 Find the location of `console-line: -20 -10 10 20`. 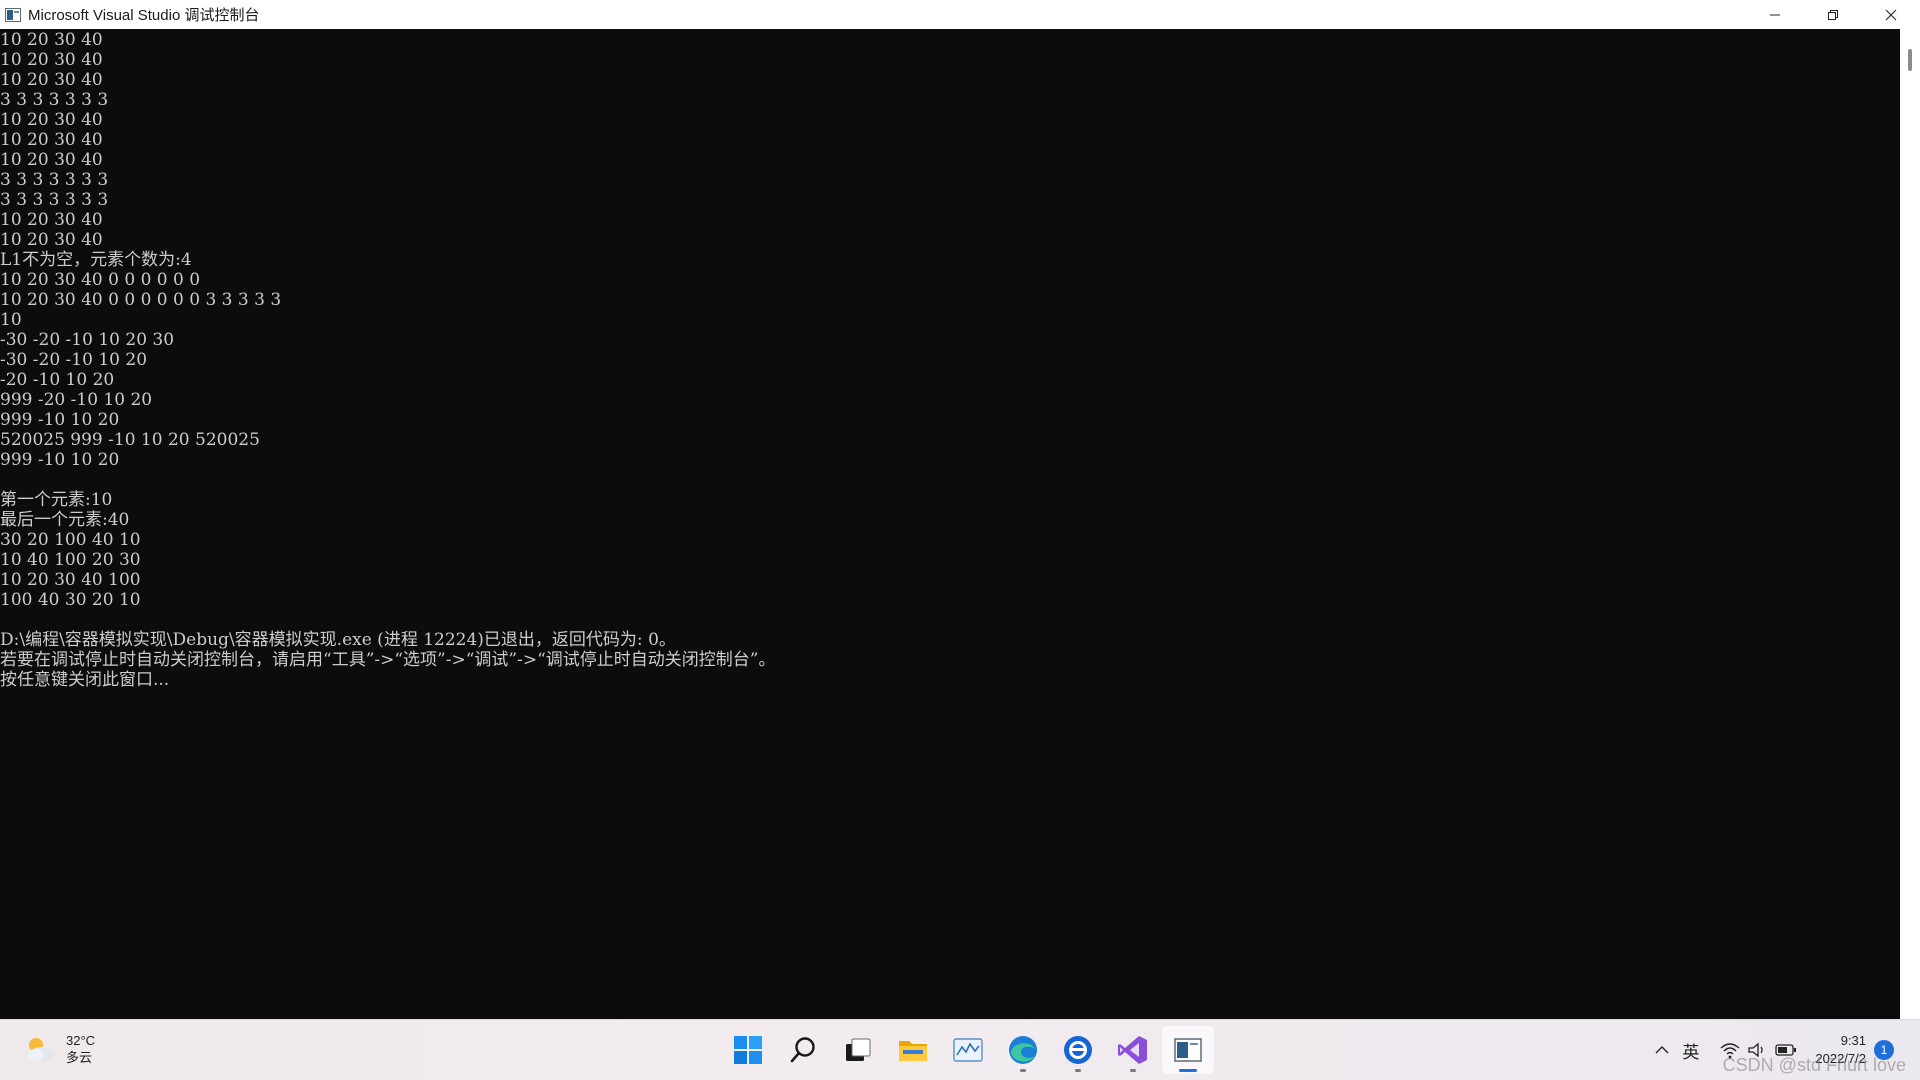

console-line: -20 -10 10 20 is located at coordinates (57, 380).